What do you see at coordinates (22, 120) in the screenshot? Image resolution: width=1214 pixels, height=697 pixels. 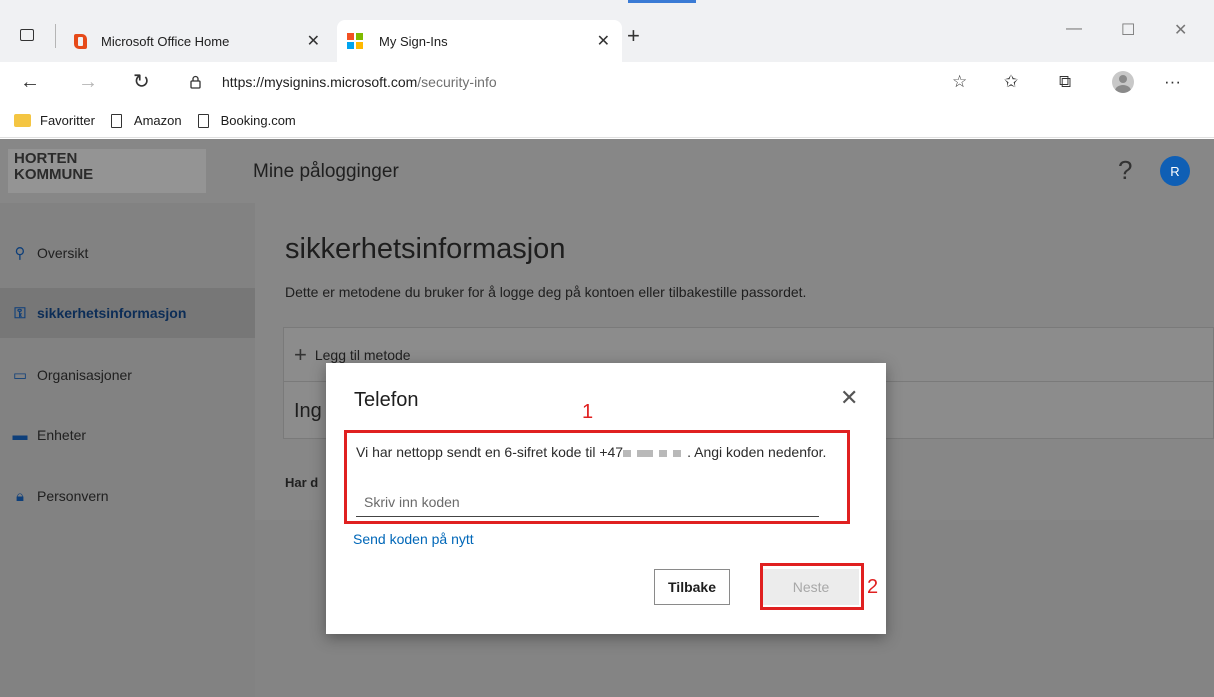 I see `folder-icon` at bounding box center [22, 120].